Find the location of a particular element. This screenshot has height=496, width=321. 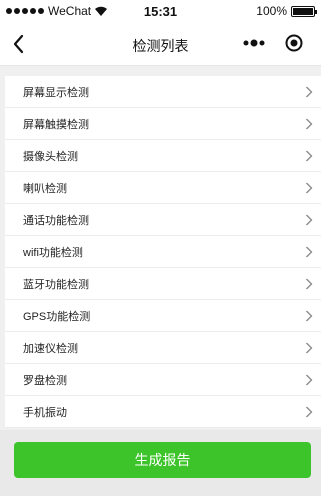

list-item-label: 屏幕显示检测 is located at coordinates (56, 92).